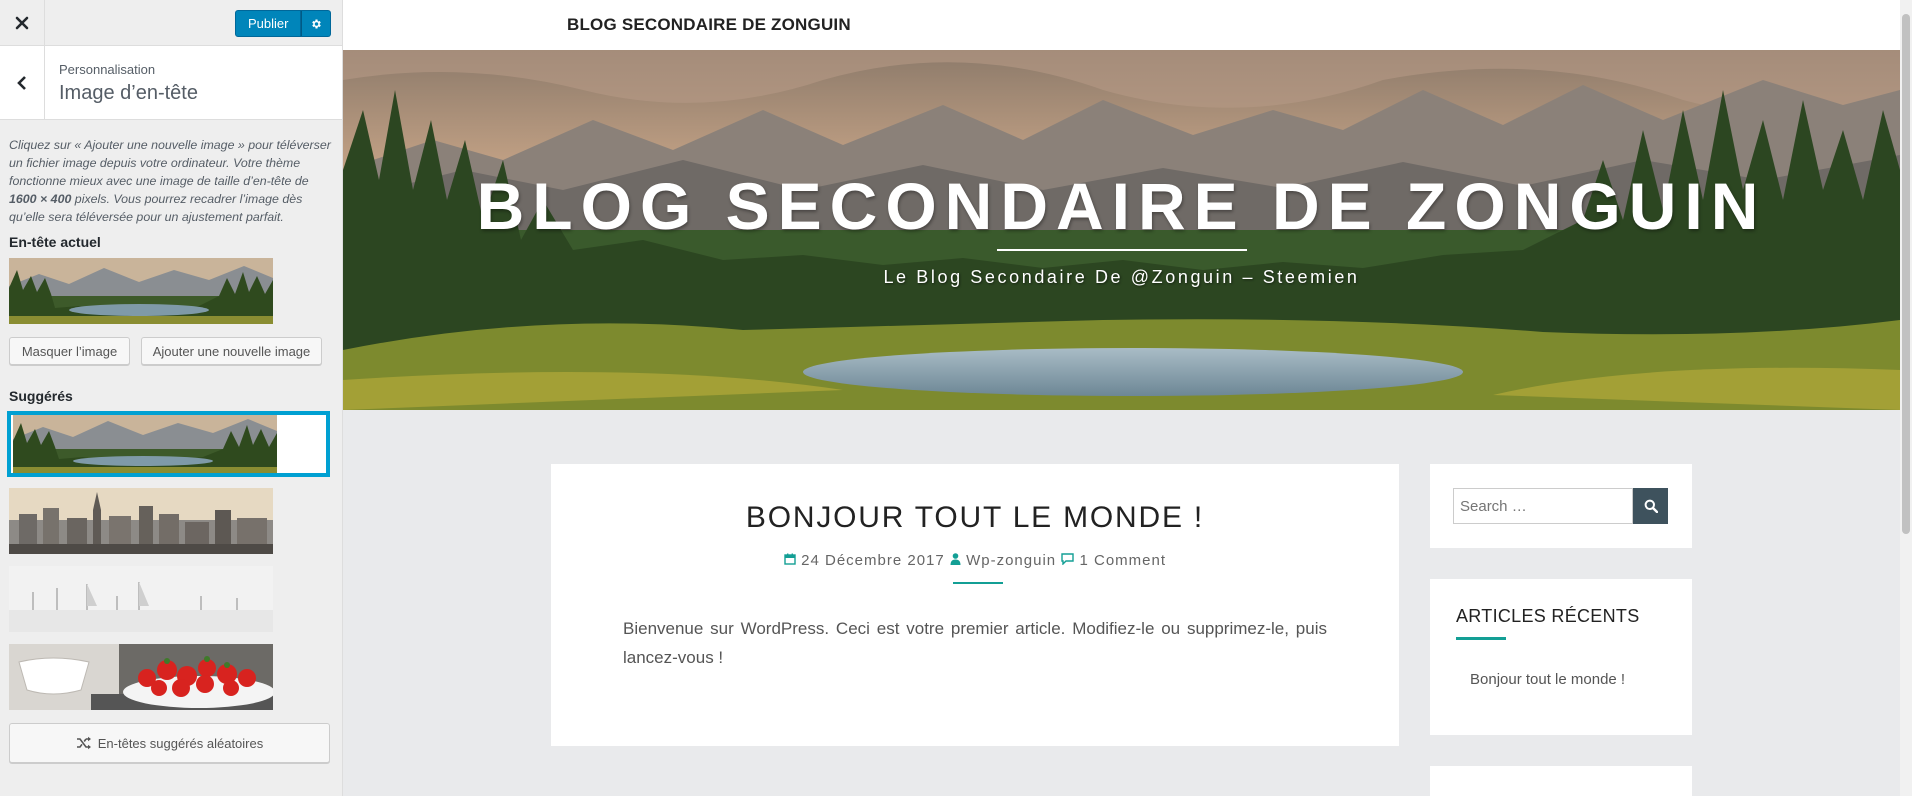 The height and width of the screenshot is (796, 1912). What do you see at coordinates (975, 518) in the screenshot?
I see `post-title: BONJOUR TOUT LE MONDE !` at bounding box center [975, 518].